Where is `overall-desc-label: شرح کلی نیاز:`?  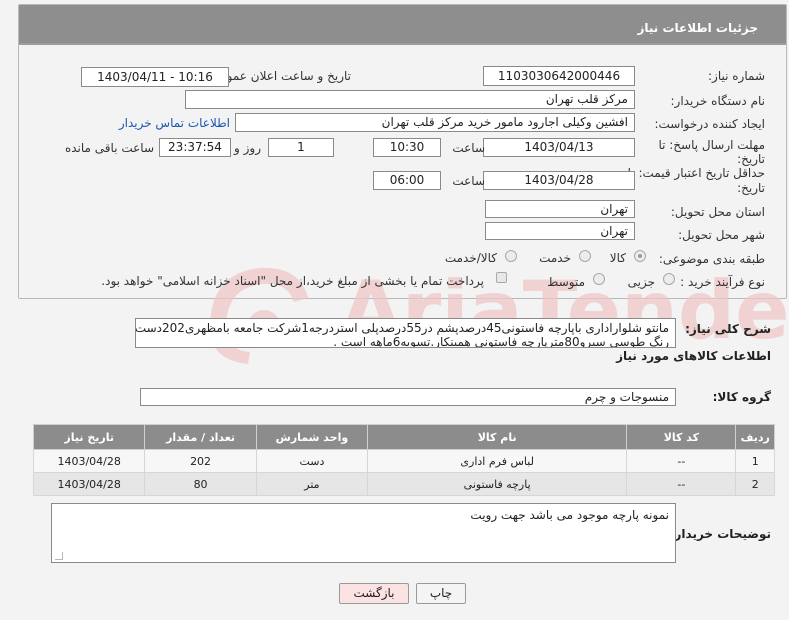
overall-desc-label: شرح کلی نیاز: is located at coordinates (728, 329).